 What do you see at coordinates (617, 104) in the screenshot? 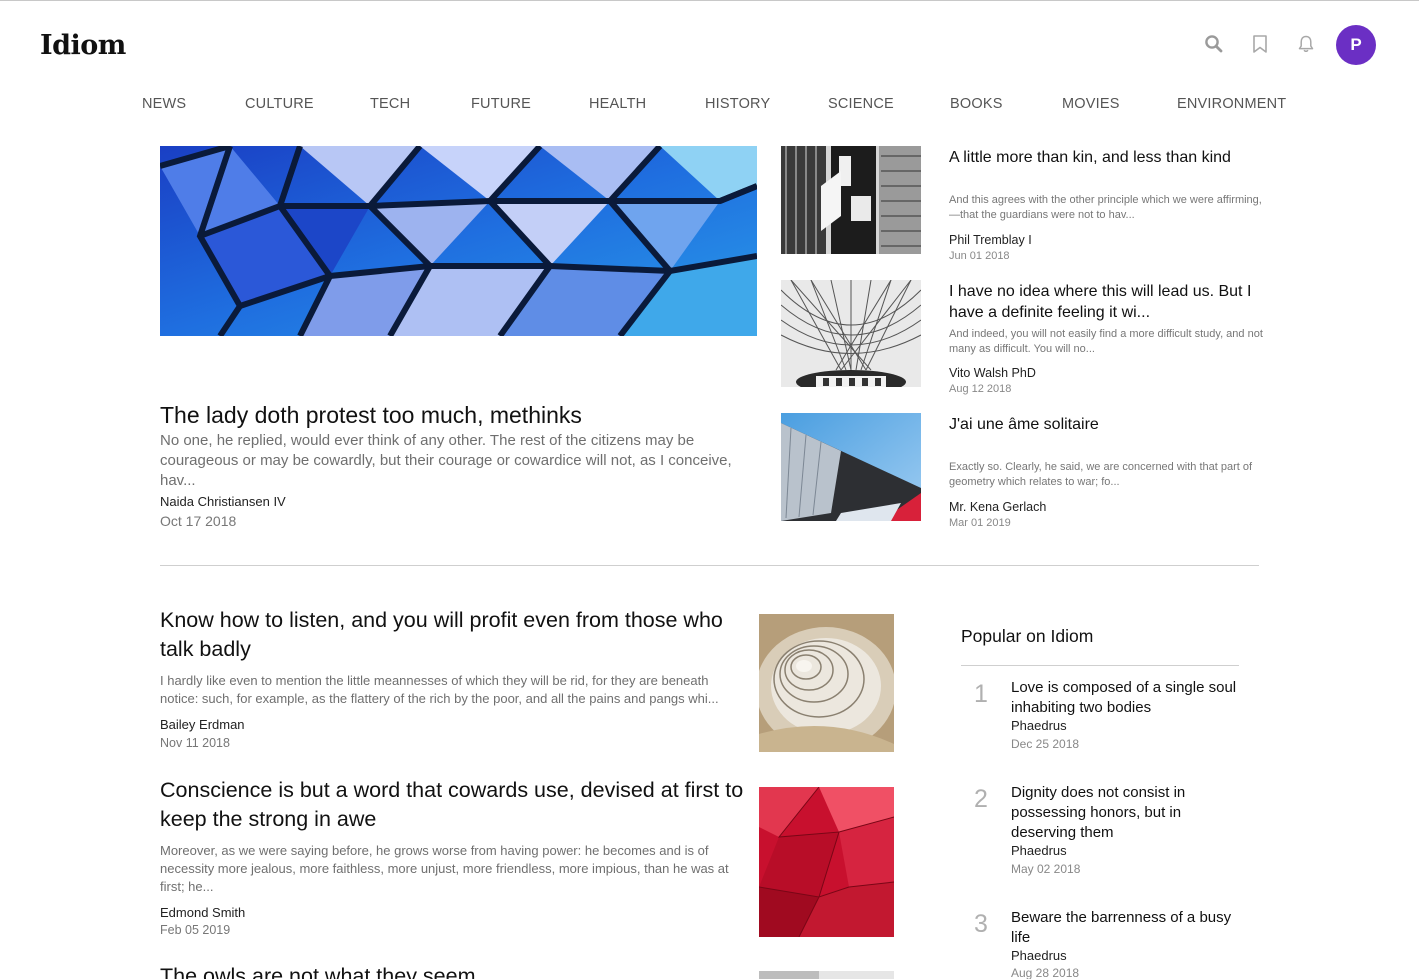
I see `nav-item-health: HEALTH` at bounding box center [617, 104].